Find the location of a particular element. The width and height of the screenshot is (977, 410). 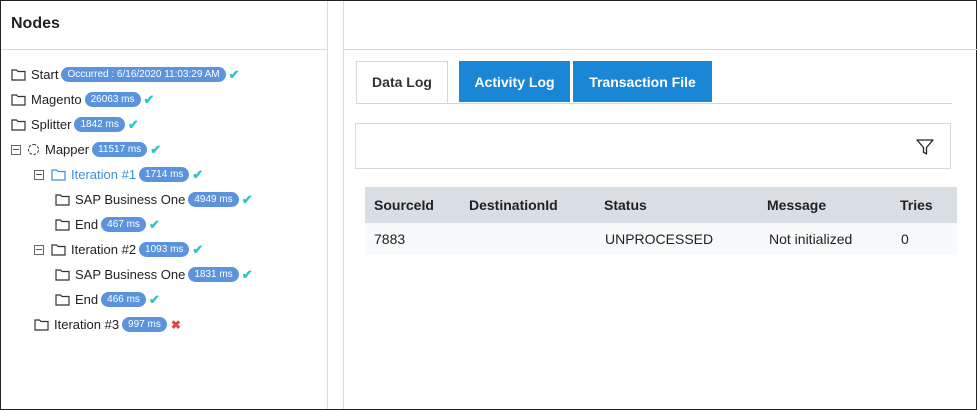

tree-node-end: End 466 ms ✔ is located at coordinates (107, 299).